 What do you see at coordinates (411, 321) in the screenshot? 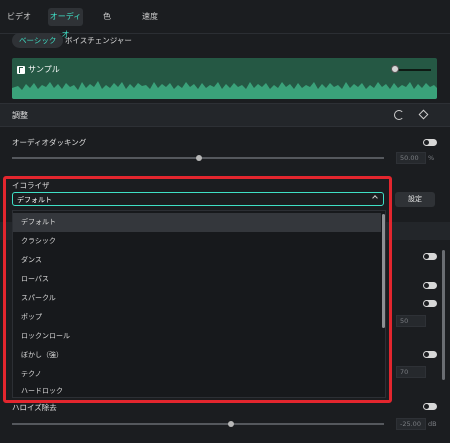
I see `hidden-value-1: 50` at bounding box center [411, 321].